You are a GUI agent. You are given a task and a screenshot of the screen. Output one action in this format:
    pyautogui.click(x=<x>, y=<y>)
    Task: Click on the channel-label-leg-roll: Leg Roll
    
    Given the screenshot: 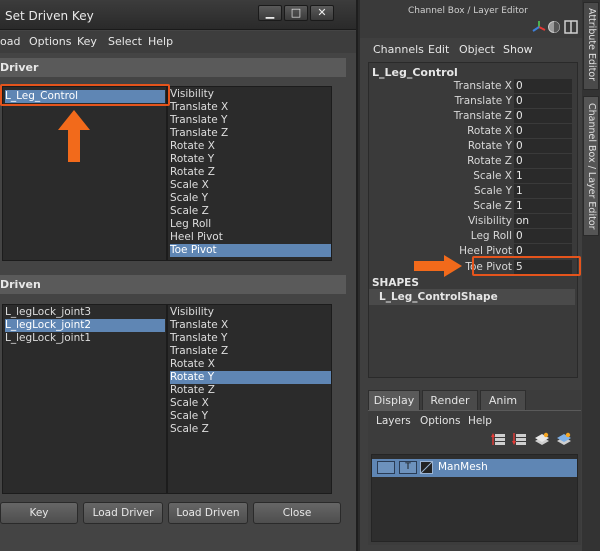 What is the action you would take?
    pyautogui.click(x=440, y=236)
    